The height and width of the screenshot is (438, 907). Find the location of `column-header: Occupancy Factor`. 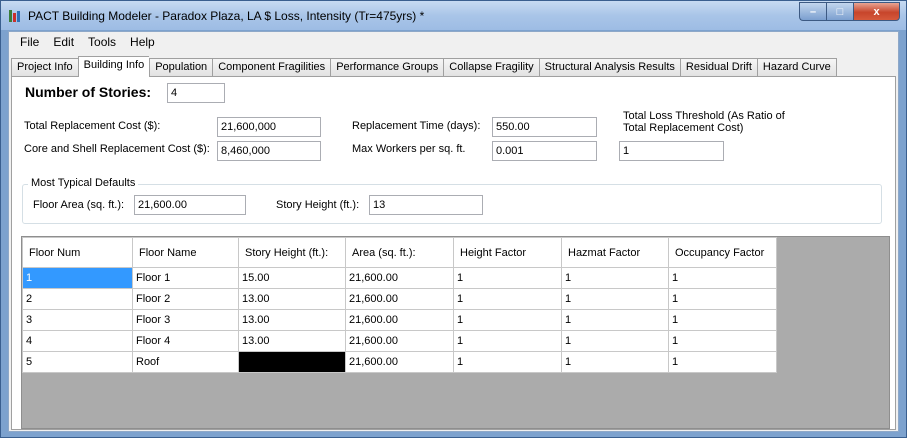

column-header: Occupancy Factor is located at coordinates (722, 252).